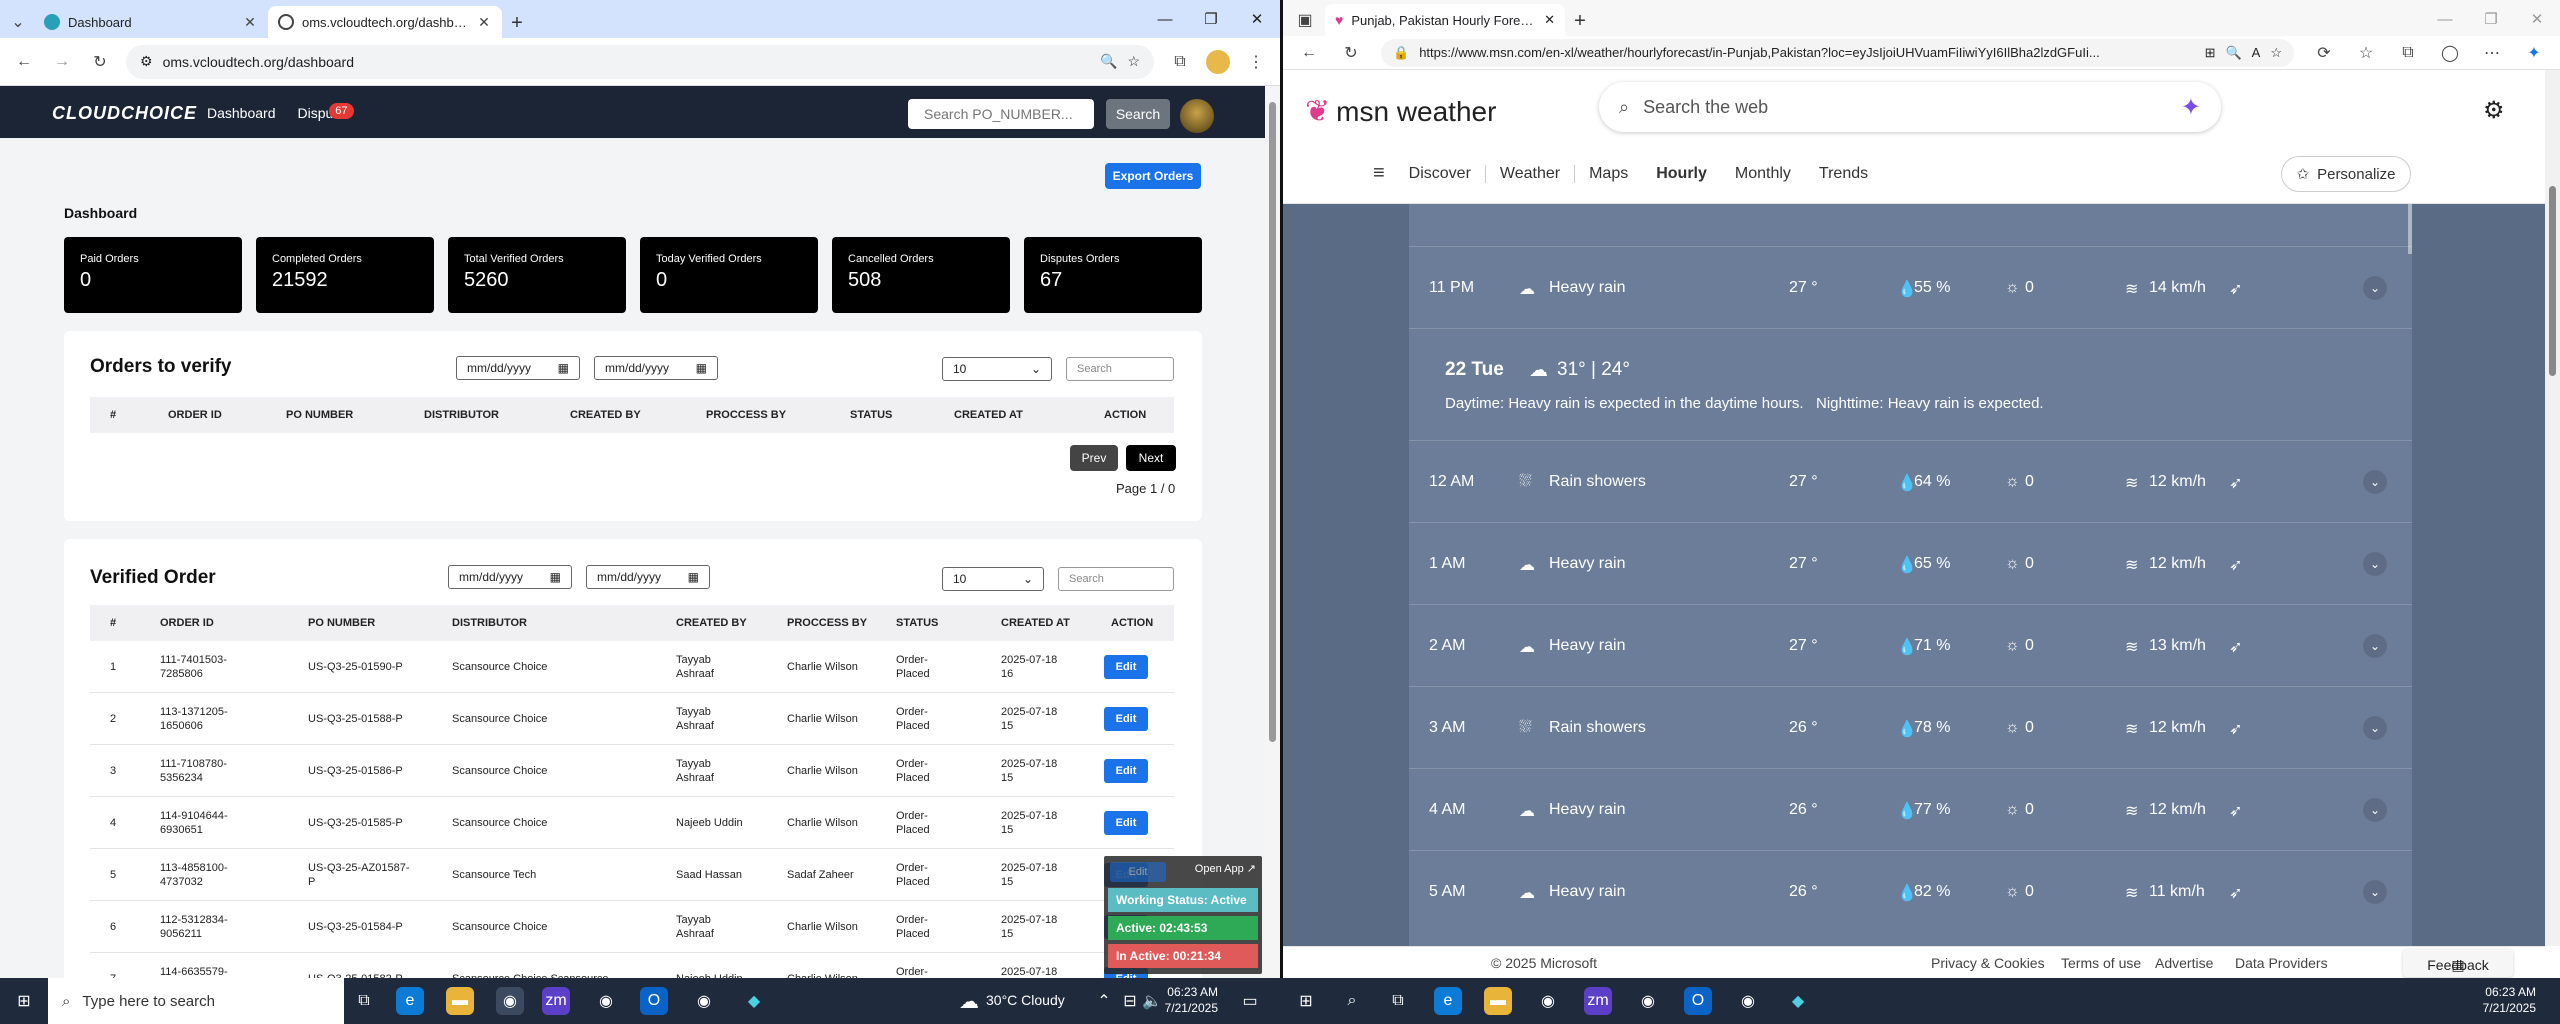  Describe the element at coordinates (1104, 1001) in the screenshot. I see `system-tray-icons: ⌃` at that location.